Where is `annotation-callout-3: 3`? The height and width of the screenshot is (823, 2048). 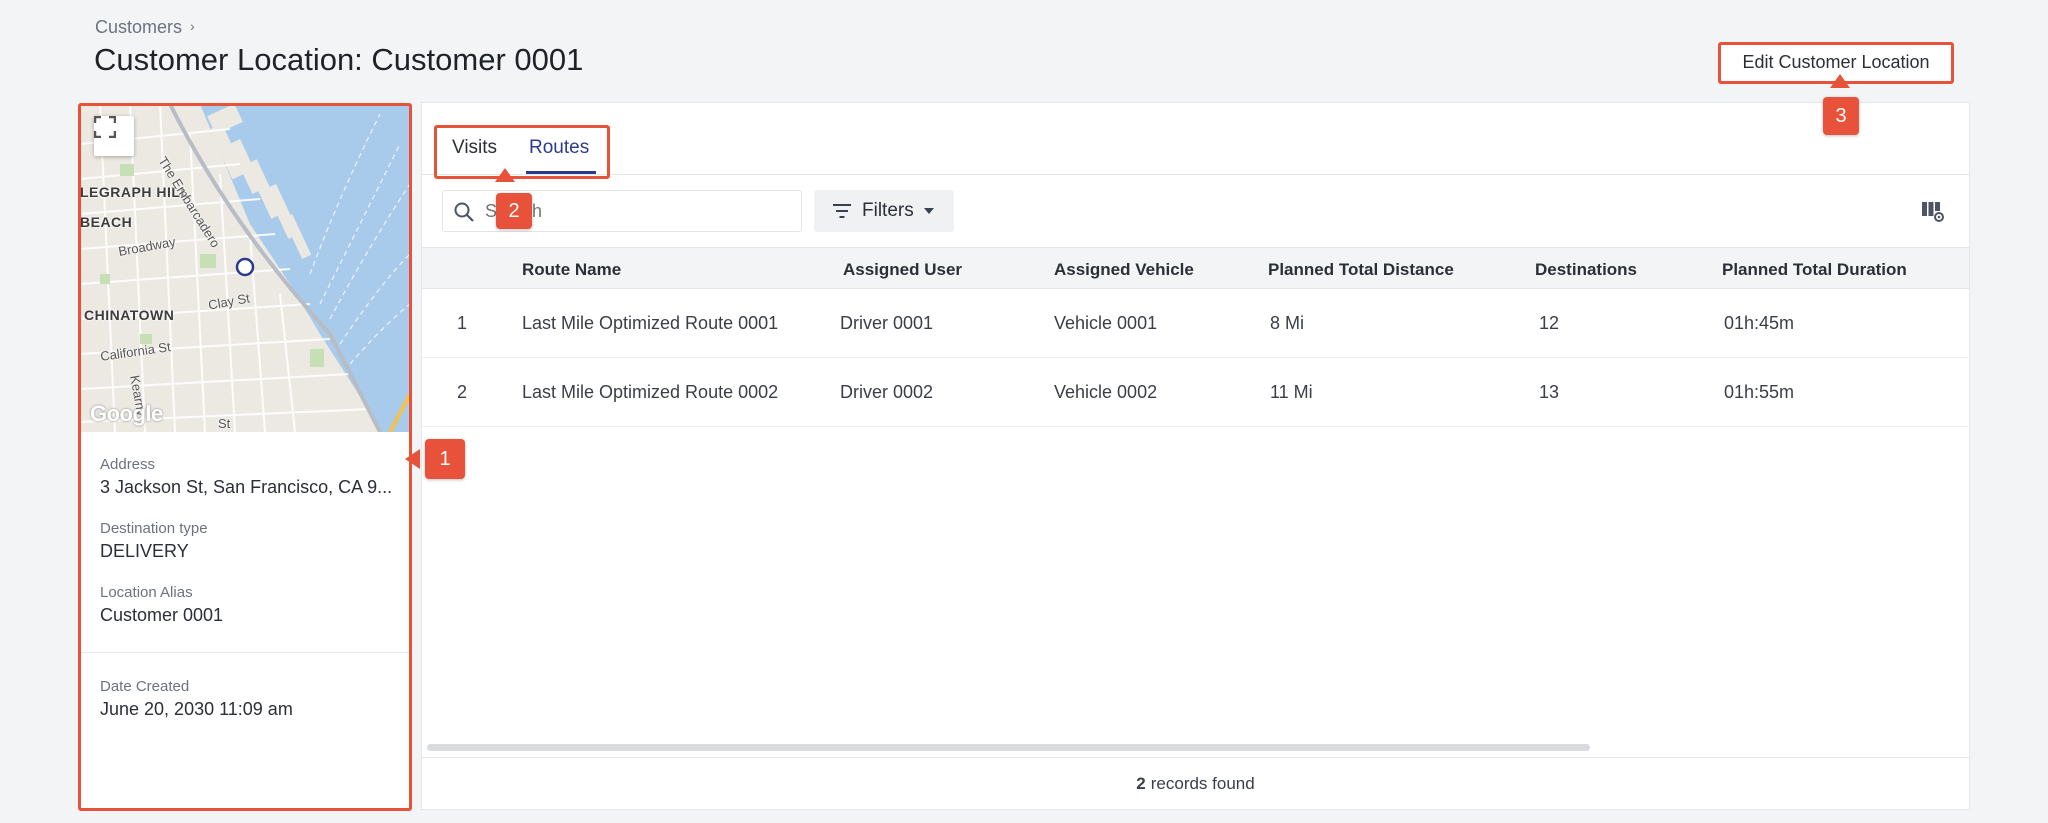 annotation-callout-3: 3 is located at coordinates (1841, 116).